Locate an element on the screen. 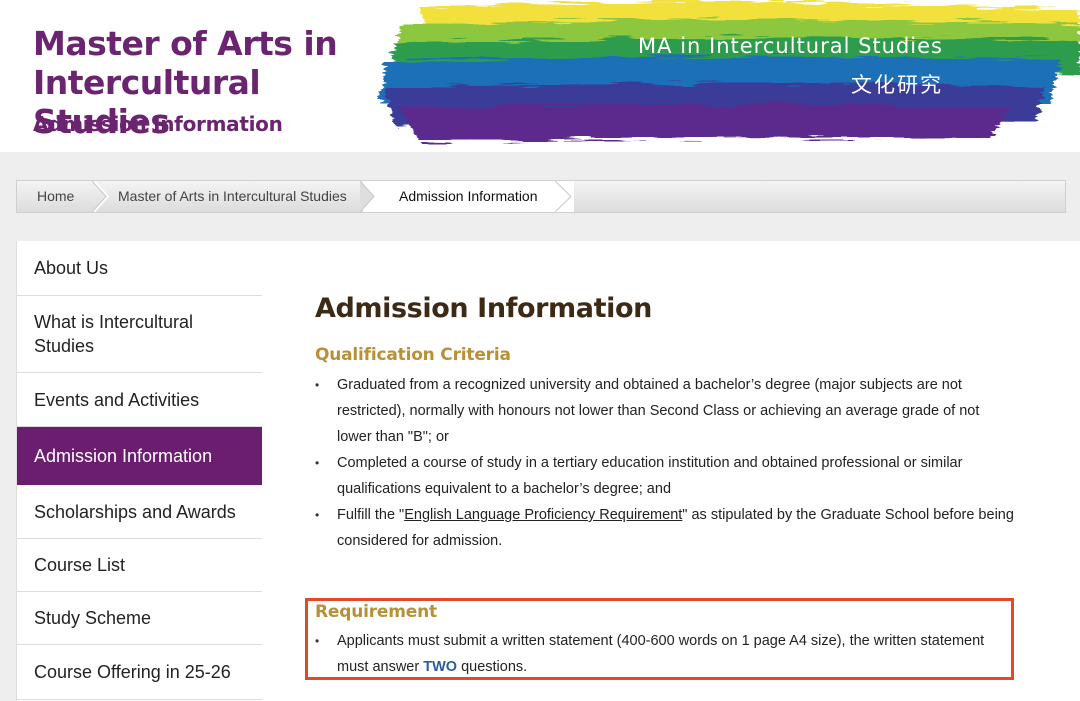  sidebar-item-what-is-intercultural-studies: What is Intercultural Studies is located at coordinates (139, 334).